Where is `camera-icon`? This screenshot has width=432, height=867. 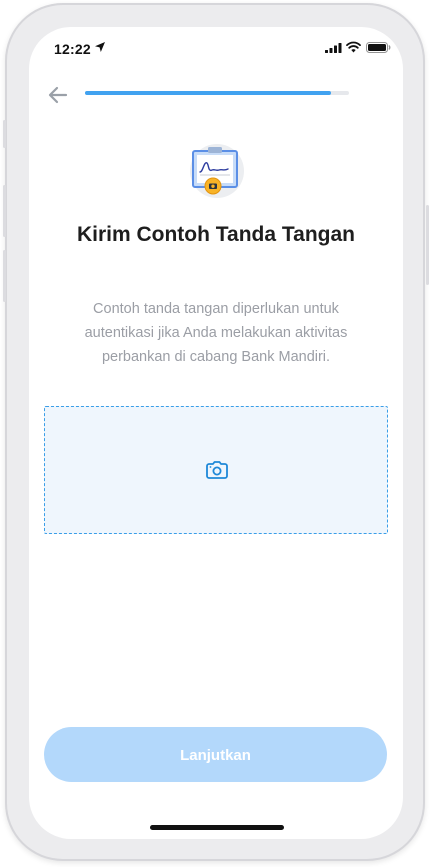 camera-icon is located at coordinates (217, 470).